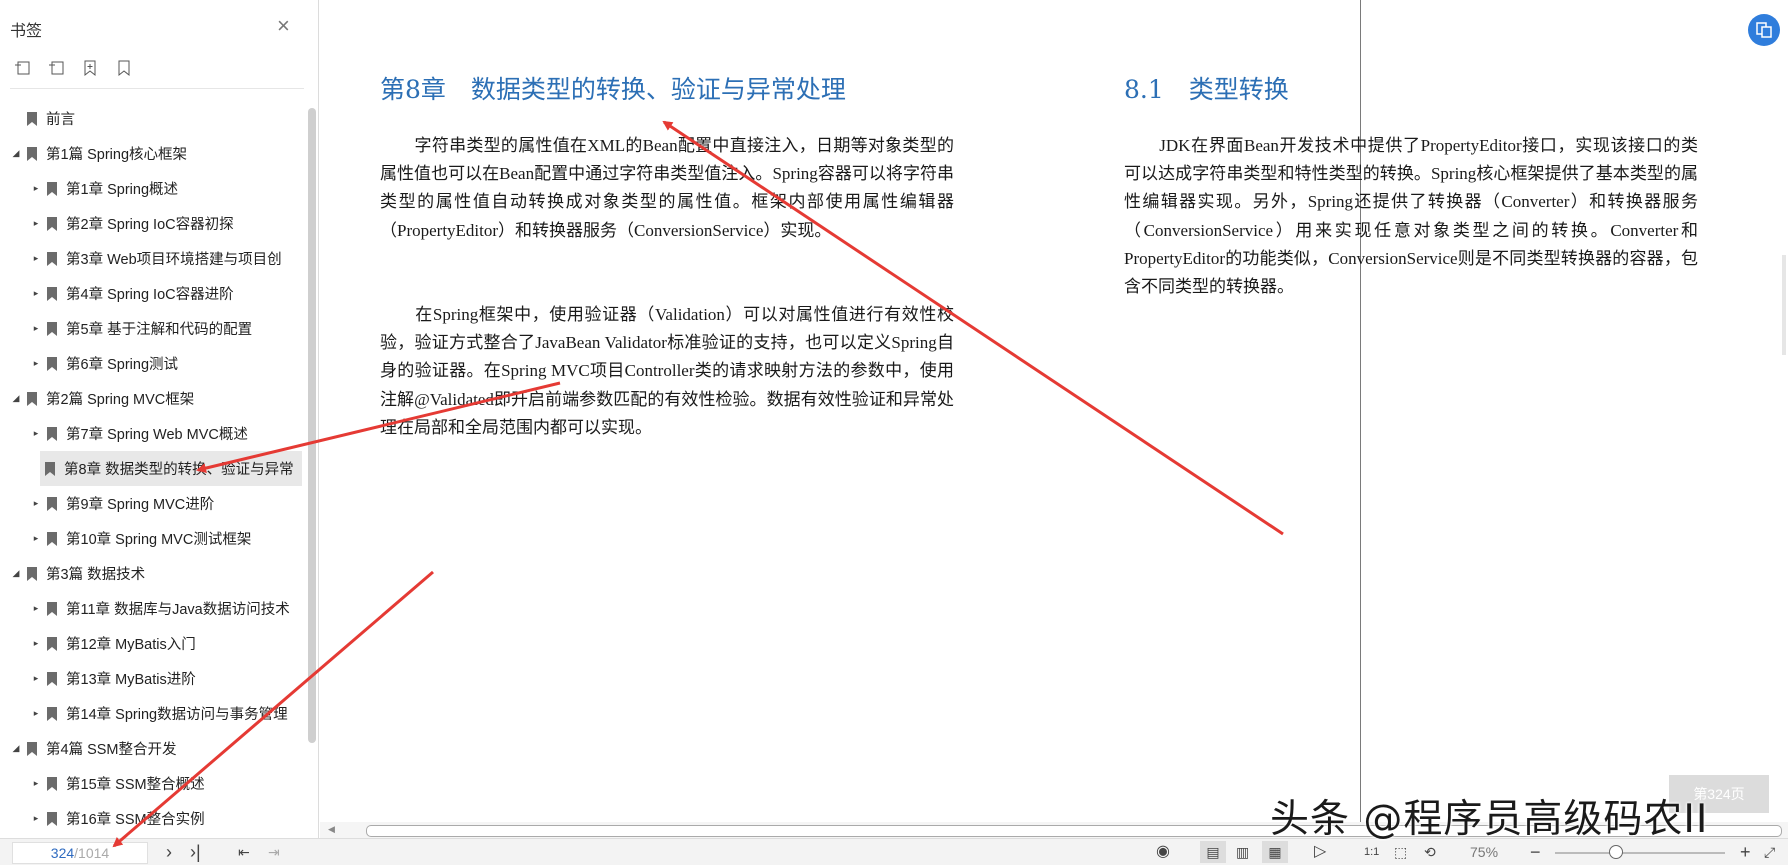 The height and width of the screenshot is (865, 1788). I want to click on bookmark-label: 第5章 基于注解和代码的配置, so click(159, 330).